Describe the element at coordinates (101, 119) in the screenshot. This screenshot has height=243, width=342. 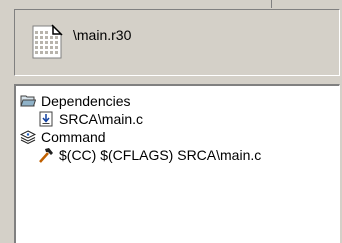
I see `tree-item-label: SRCA\main.c` at that location.